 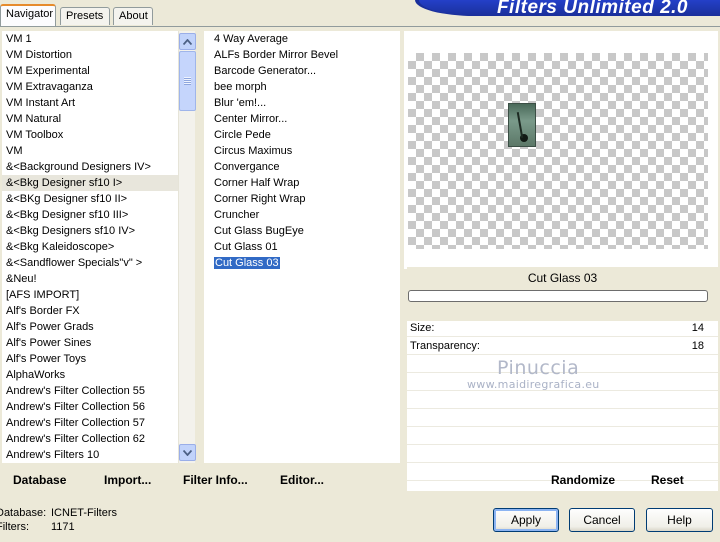 What do you see at coordinates (21, 279) in the screenshot?
I see `category-item-label: &Neu!` at bounding box center [21, 279].